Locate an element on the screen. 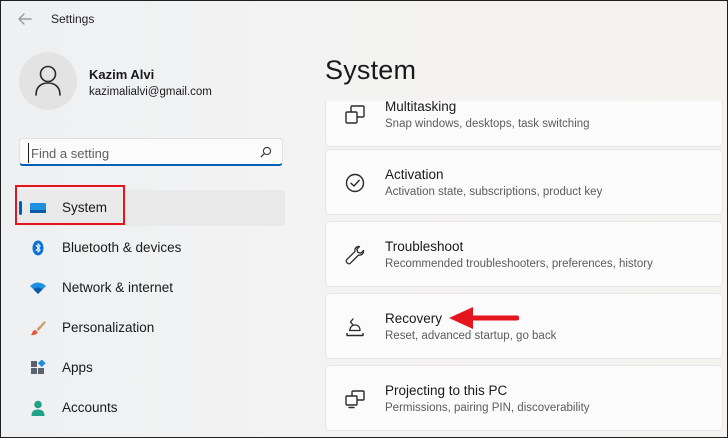 The width and height of the screenshot is (728, 438). sidebar-item-bluetooth-devices: Bluetooth & devices is located at coordinates (152, 248).